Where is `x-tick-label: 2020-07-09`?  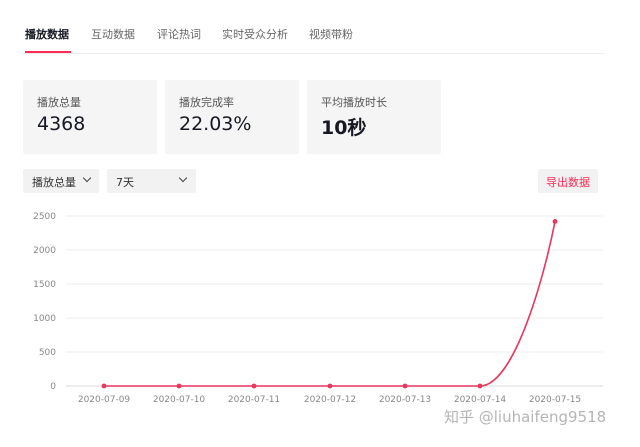
x-tick-label: 2020-07-09 is located at coordinates (104, 400).